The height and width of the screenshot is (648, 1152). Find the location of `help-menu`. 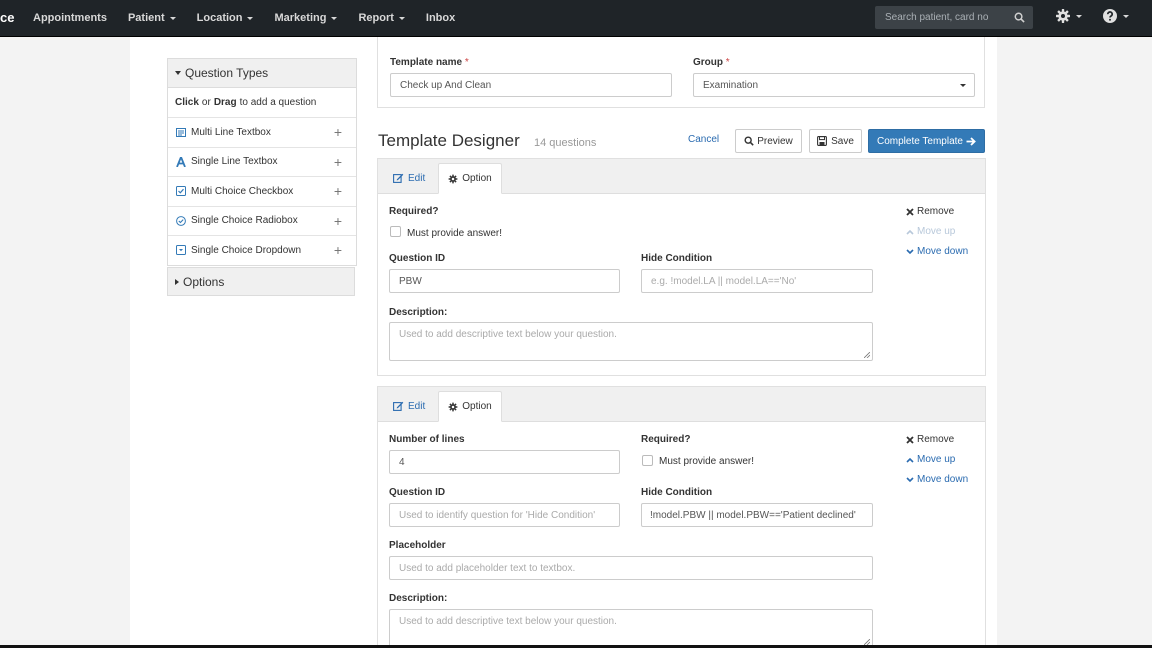

help-menu is located at coordinates (1115, 16).